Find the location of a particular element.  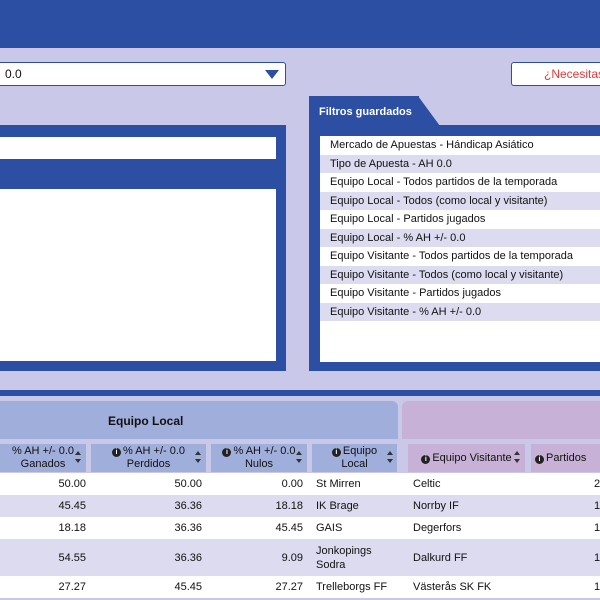

column-header-perdidos: i% AH +/- 0.0 Perdidos is located at coordinates (148, 458).